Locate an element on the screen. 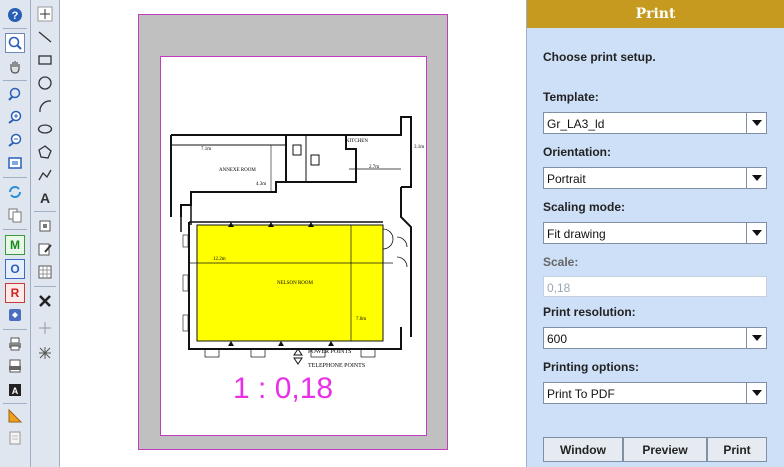 Image resolution: width=784 pixels, height=467 pixels. legend-power-points: POWER POINTS is located at coordinates (330, 352).